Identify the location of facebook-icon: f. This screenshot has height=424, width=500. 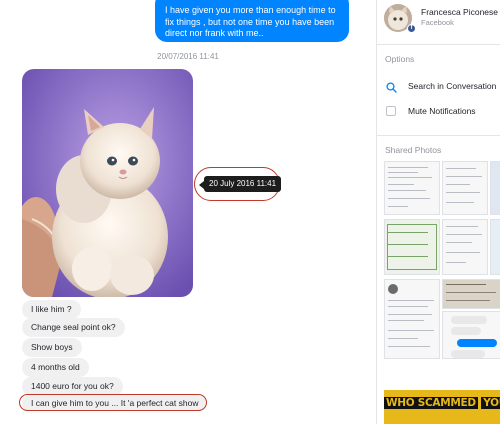
(411, 28).